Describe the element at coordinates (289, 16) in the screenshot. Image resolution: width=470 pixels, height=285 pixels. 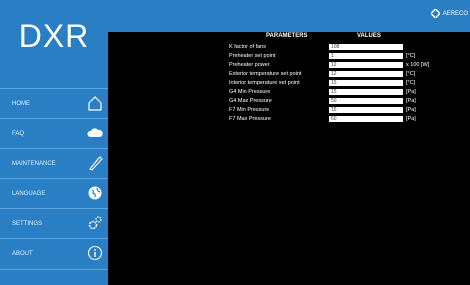
I see `top-bar: AERECO` at that location.